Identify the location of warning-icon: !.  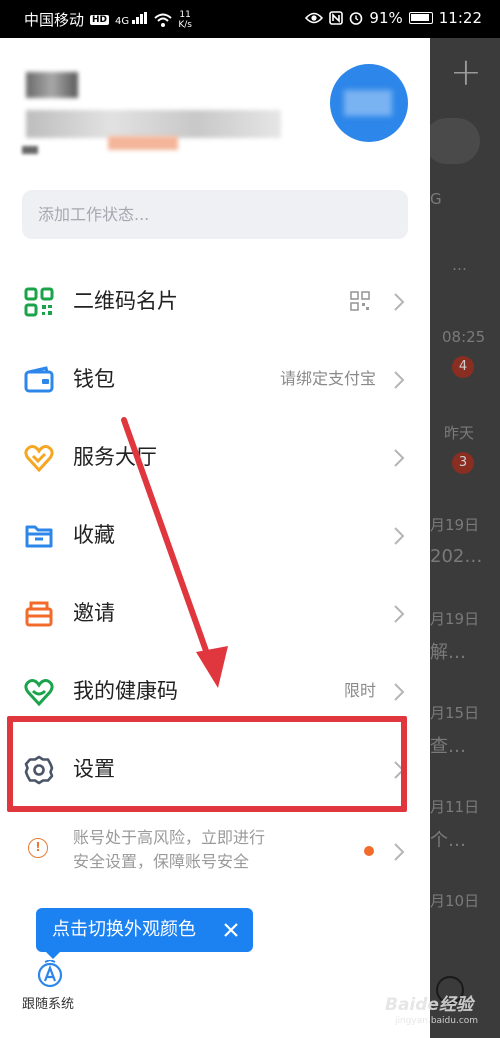
(38, 848).